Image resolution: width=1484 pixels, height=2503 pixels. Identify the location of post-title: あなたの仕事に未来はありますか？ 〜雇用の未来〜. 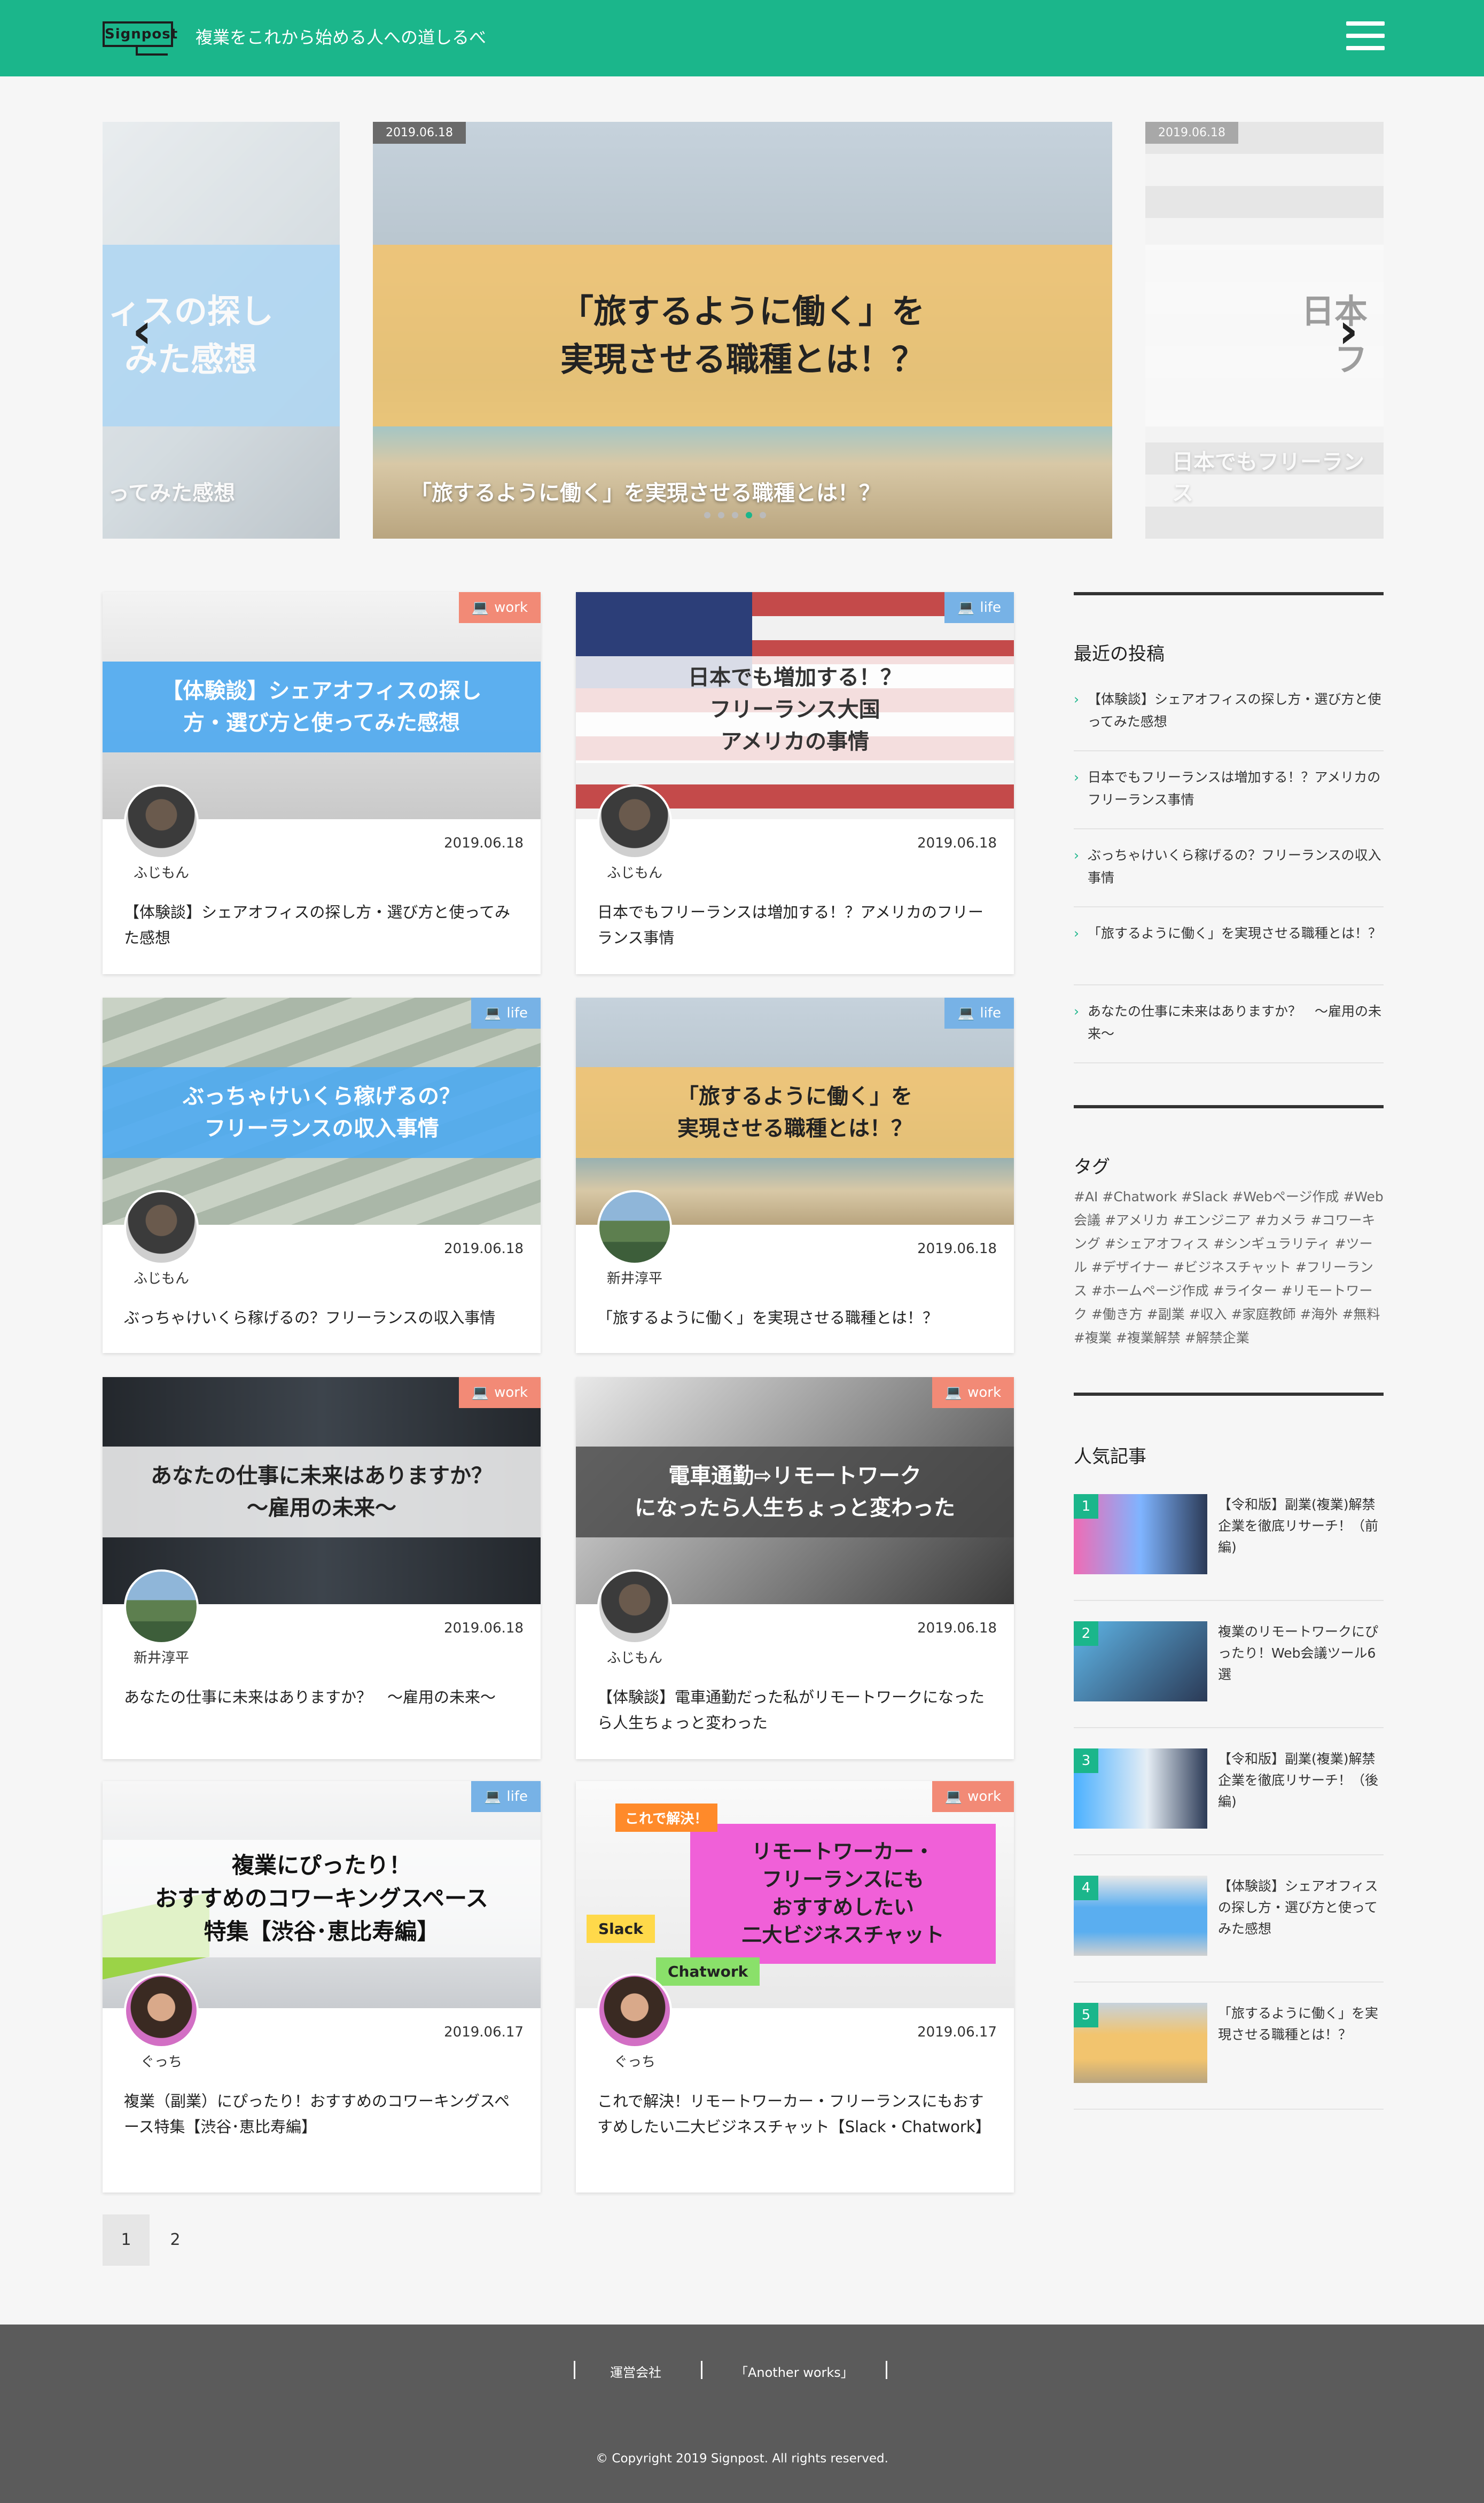
(321, 1697).